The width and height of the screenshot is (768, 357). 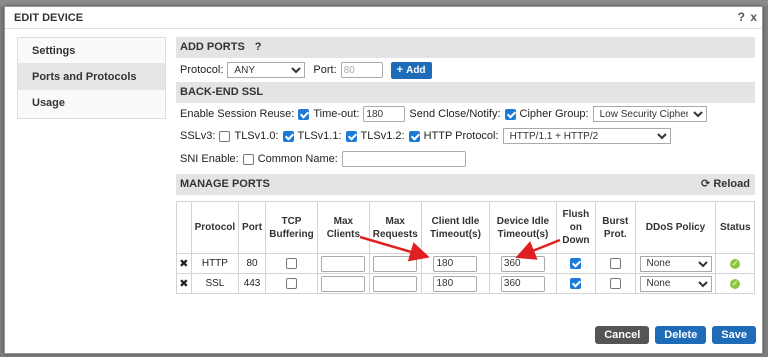 I want to click on protocol-label: Protocol:, so click(x=202, y=70).